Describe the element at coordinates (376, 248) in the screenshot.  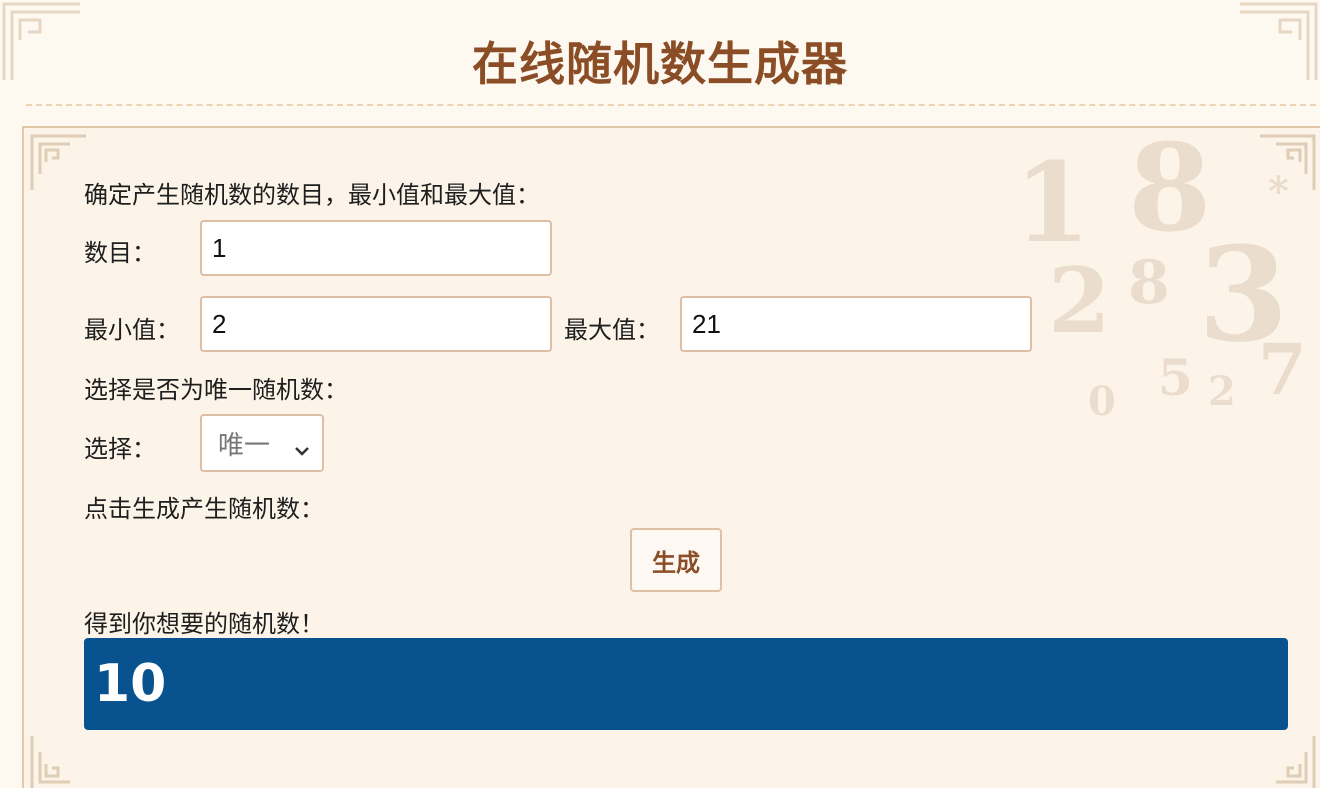
I see `count-input: 1` at that location.